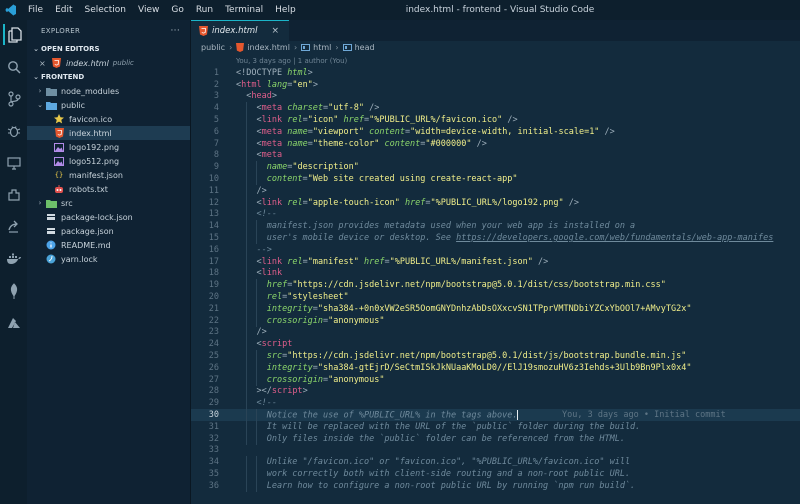 The height and width of the screenshot is (504, 800). I want to click on code-line: 24 <script, so click(495, 344).